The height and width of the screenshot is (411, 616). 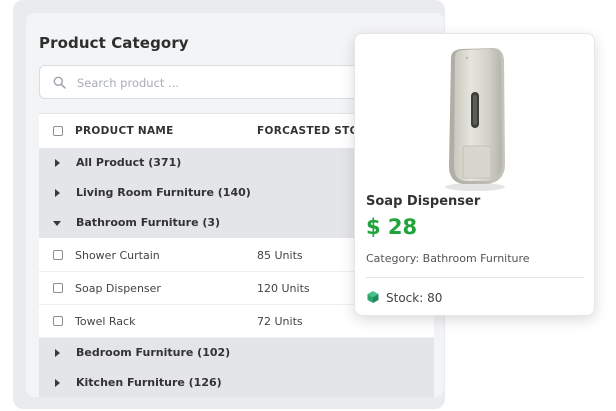 What do you see at coordinates (129, 162) in the screenshot?
I see `category-label: All Product (371)` at bounding box center [129, 162].